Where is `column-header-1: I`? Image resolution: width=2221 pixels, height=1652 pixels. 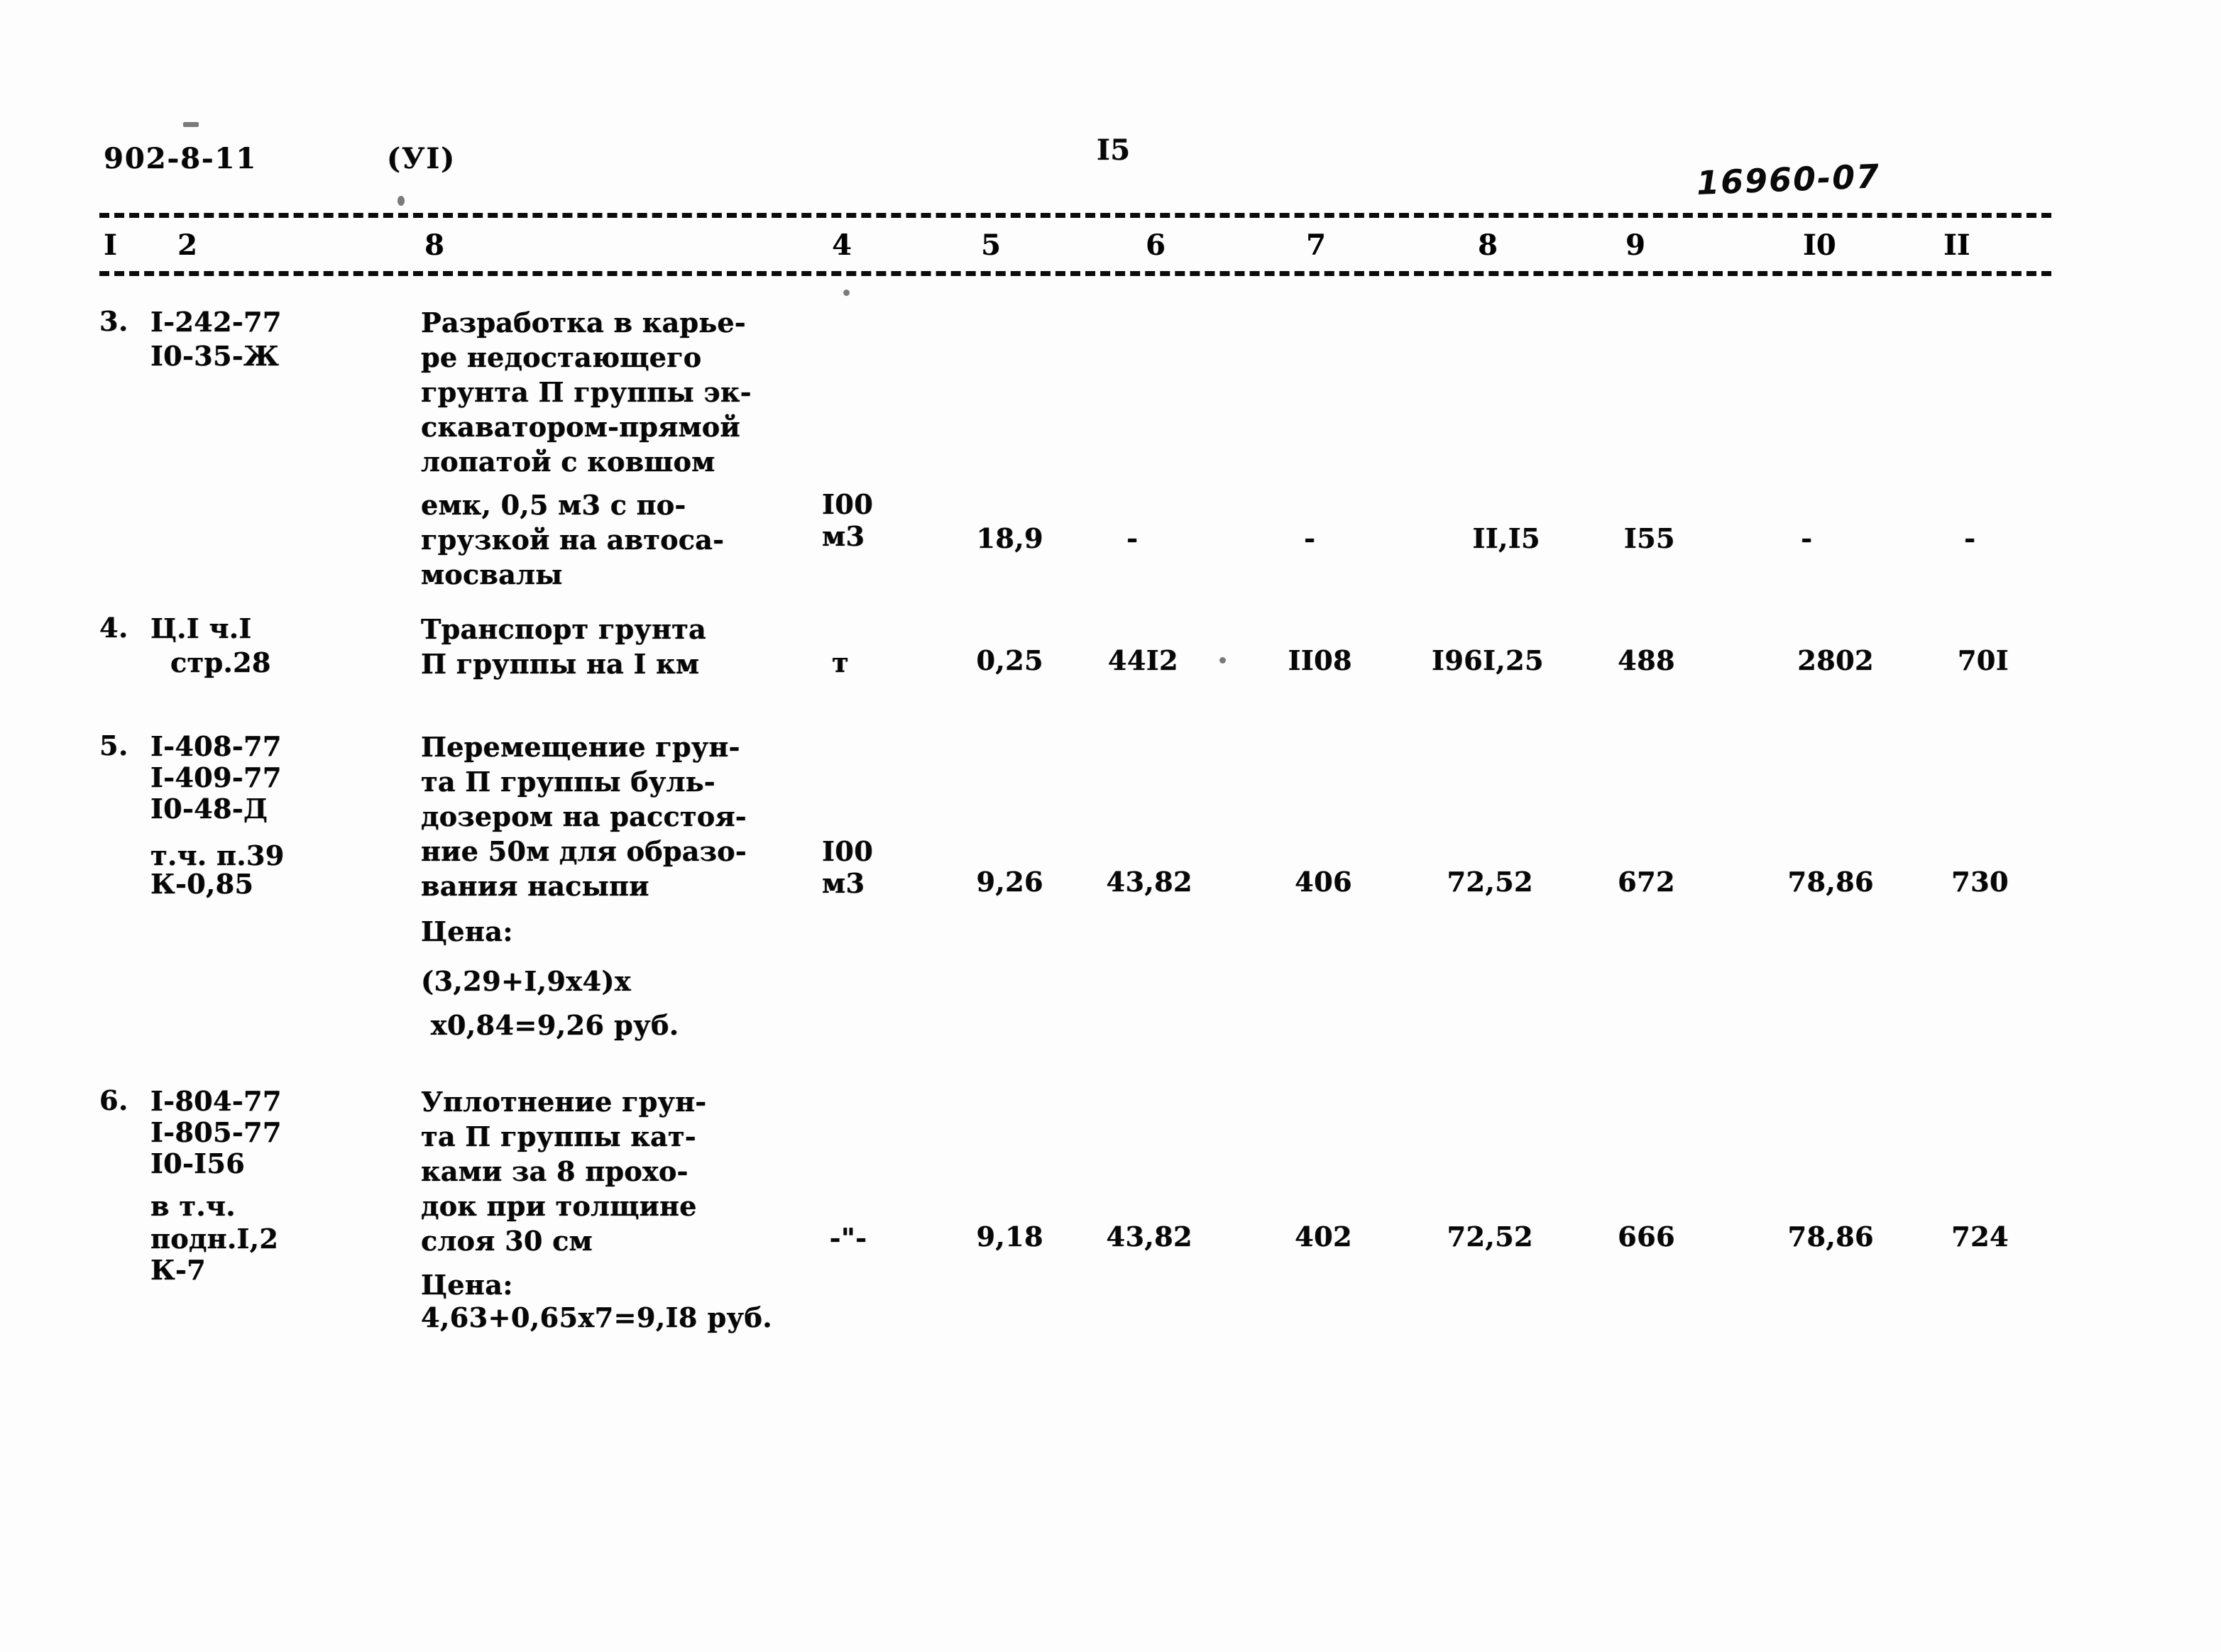
column-header-1: I is located at coordinates (110, 245).